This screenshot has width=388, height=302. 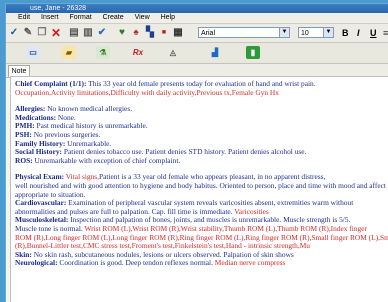 What do you see at coordinates (24, 17) in the screenshot?
I see `menu-edit: Edit` at bounding box center [24, 17].